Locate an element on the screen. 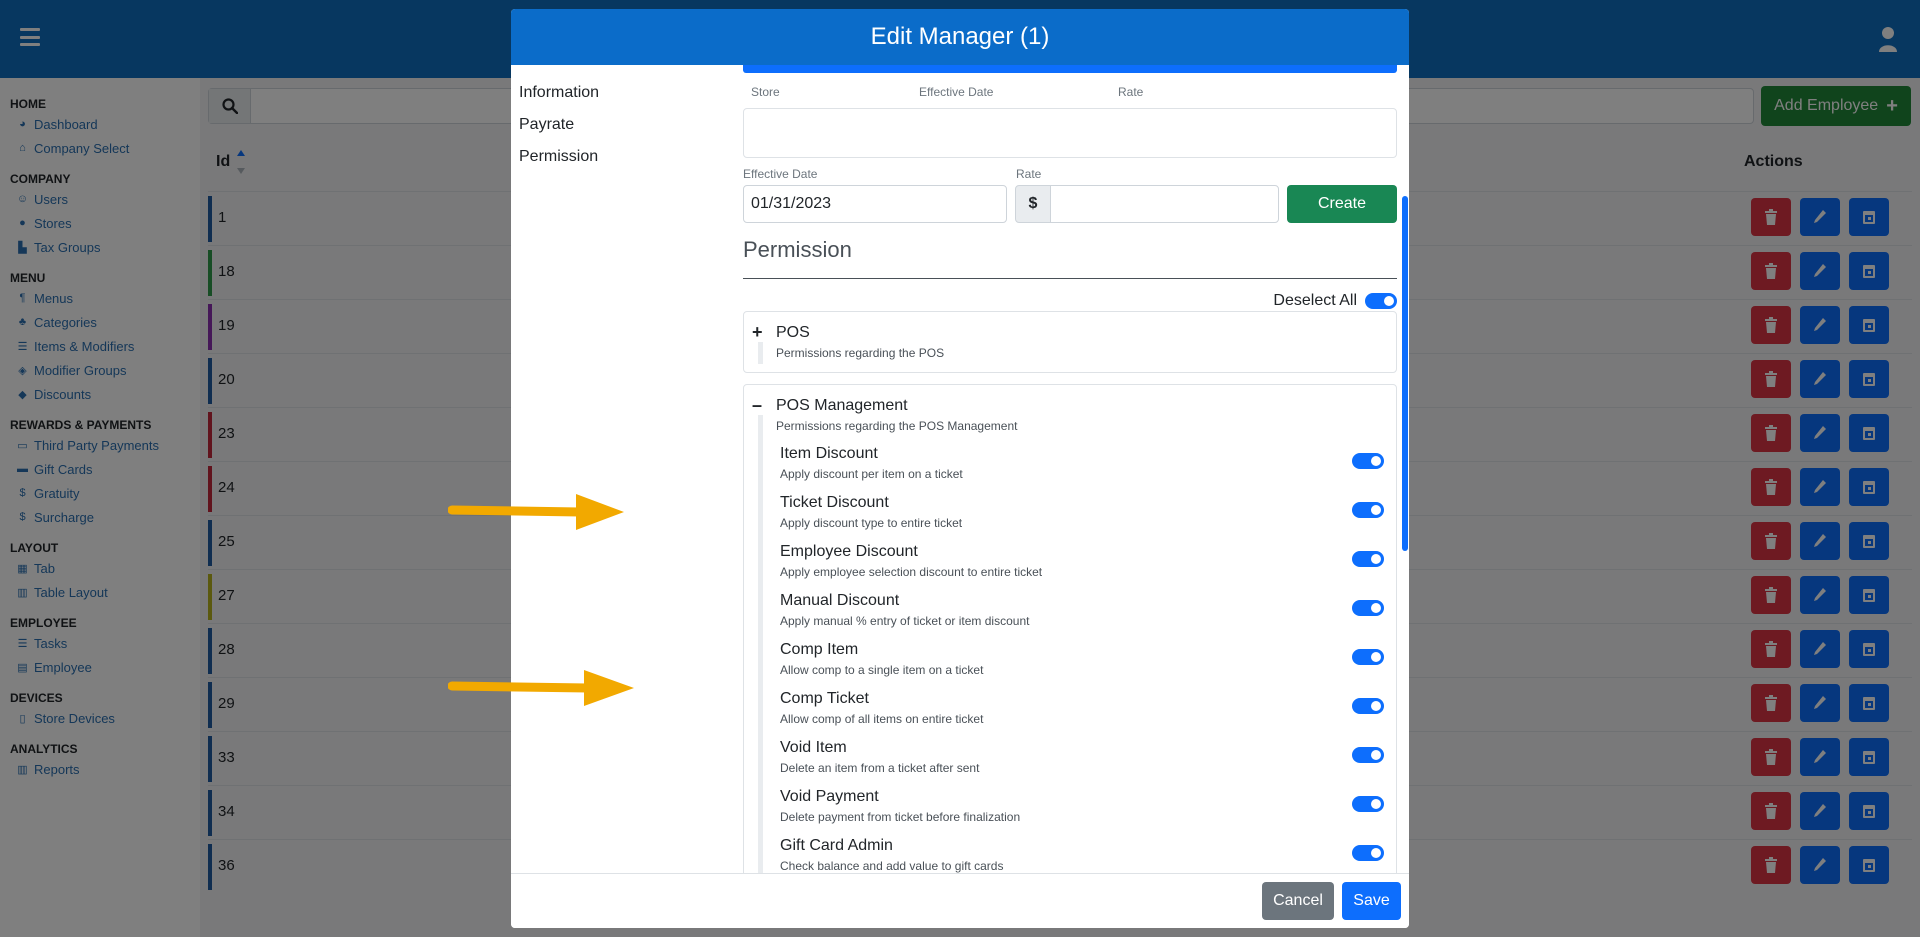 The image size is (1920, 937). permission-title: Manual Discount is located at coordinates (840, 600).